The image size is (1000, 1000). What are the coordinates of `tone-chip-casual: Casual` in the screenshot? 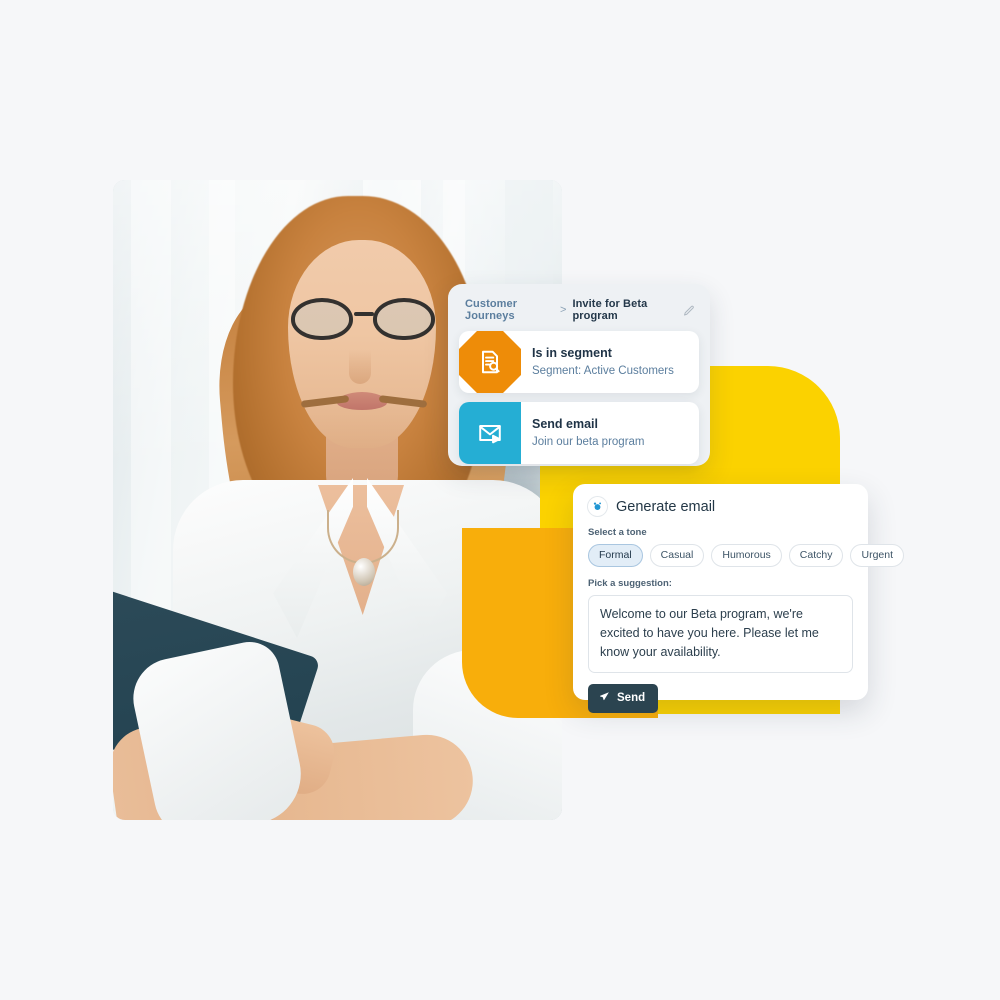 It's located at (677, 555).